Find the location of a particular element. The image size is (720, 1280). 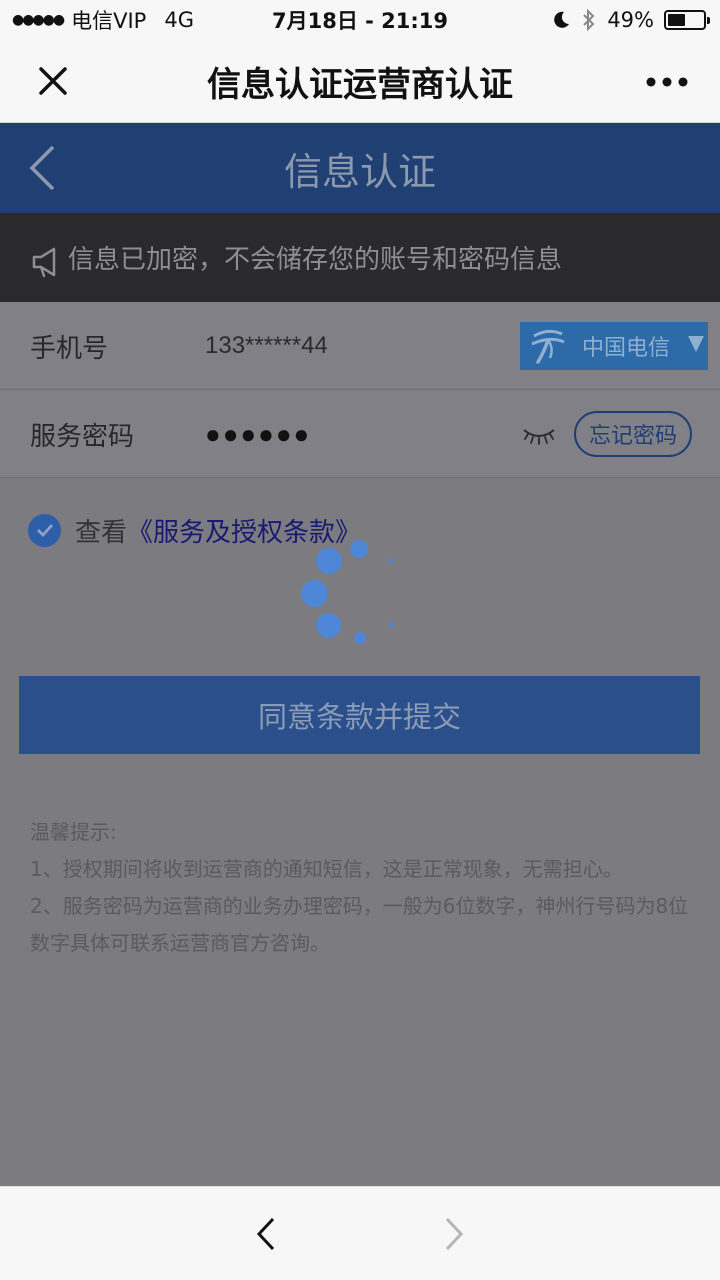

page-header: 信息认证 is located at coordinates (360, 168).